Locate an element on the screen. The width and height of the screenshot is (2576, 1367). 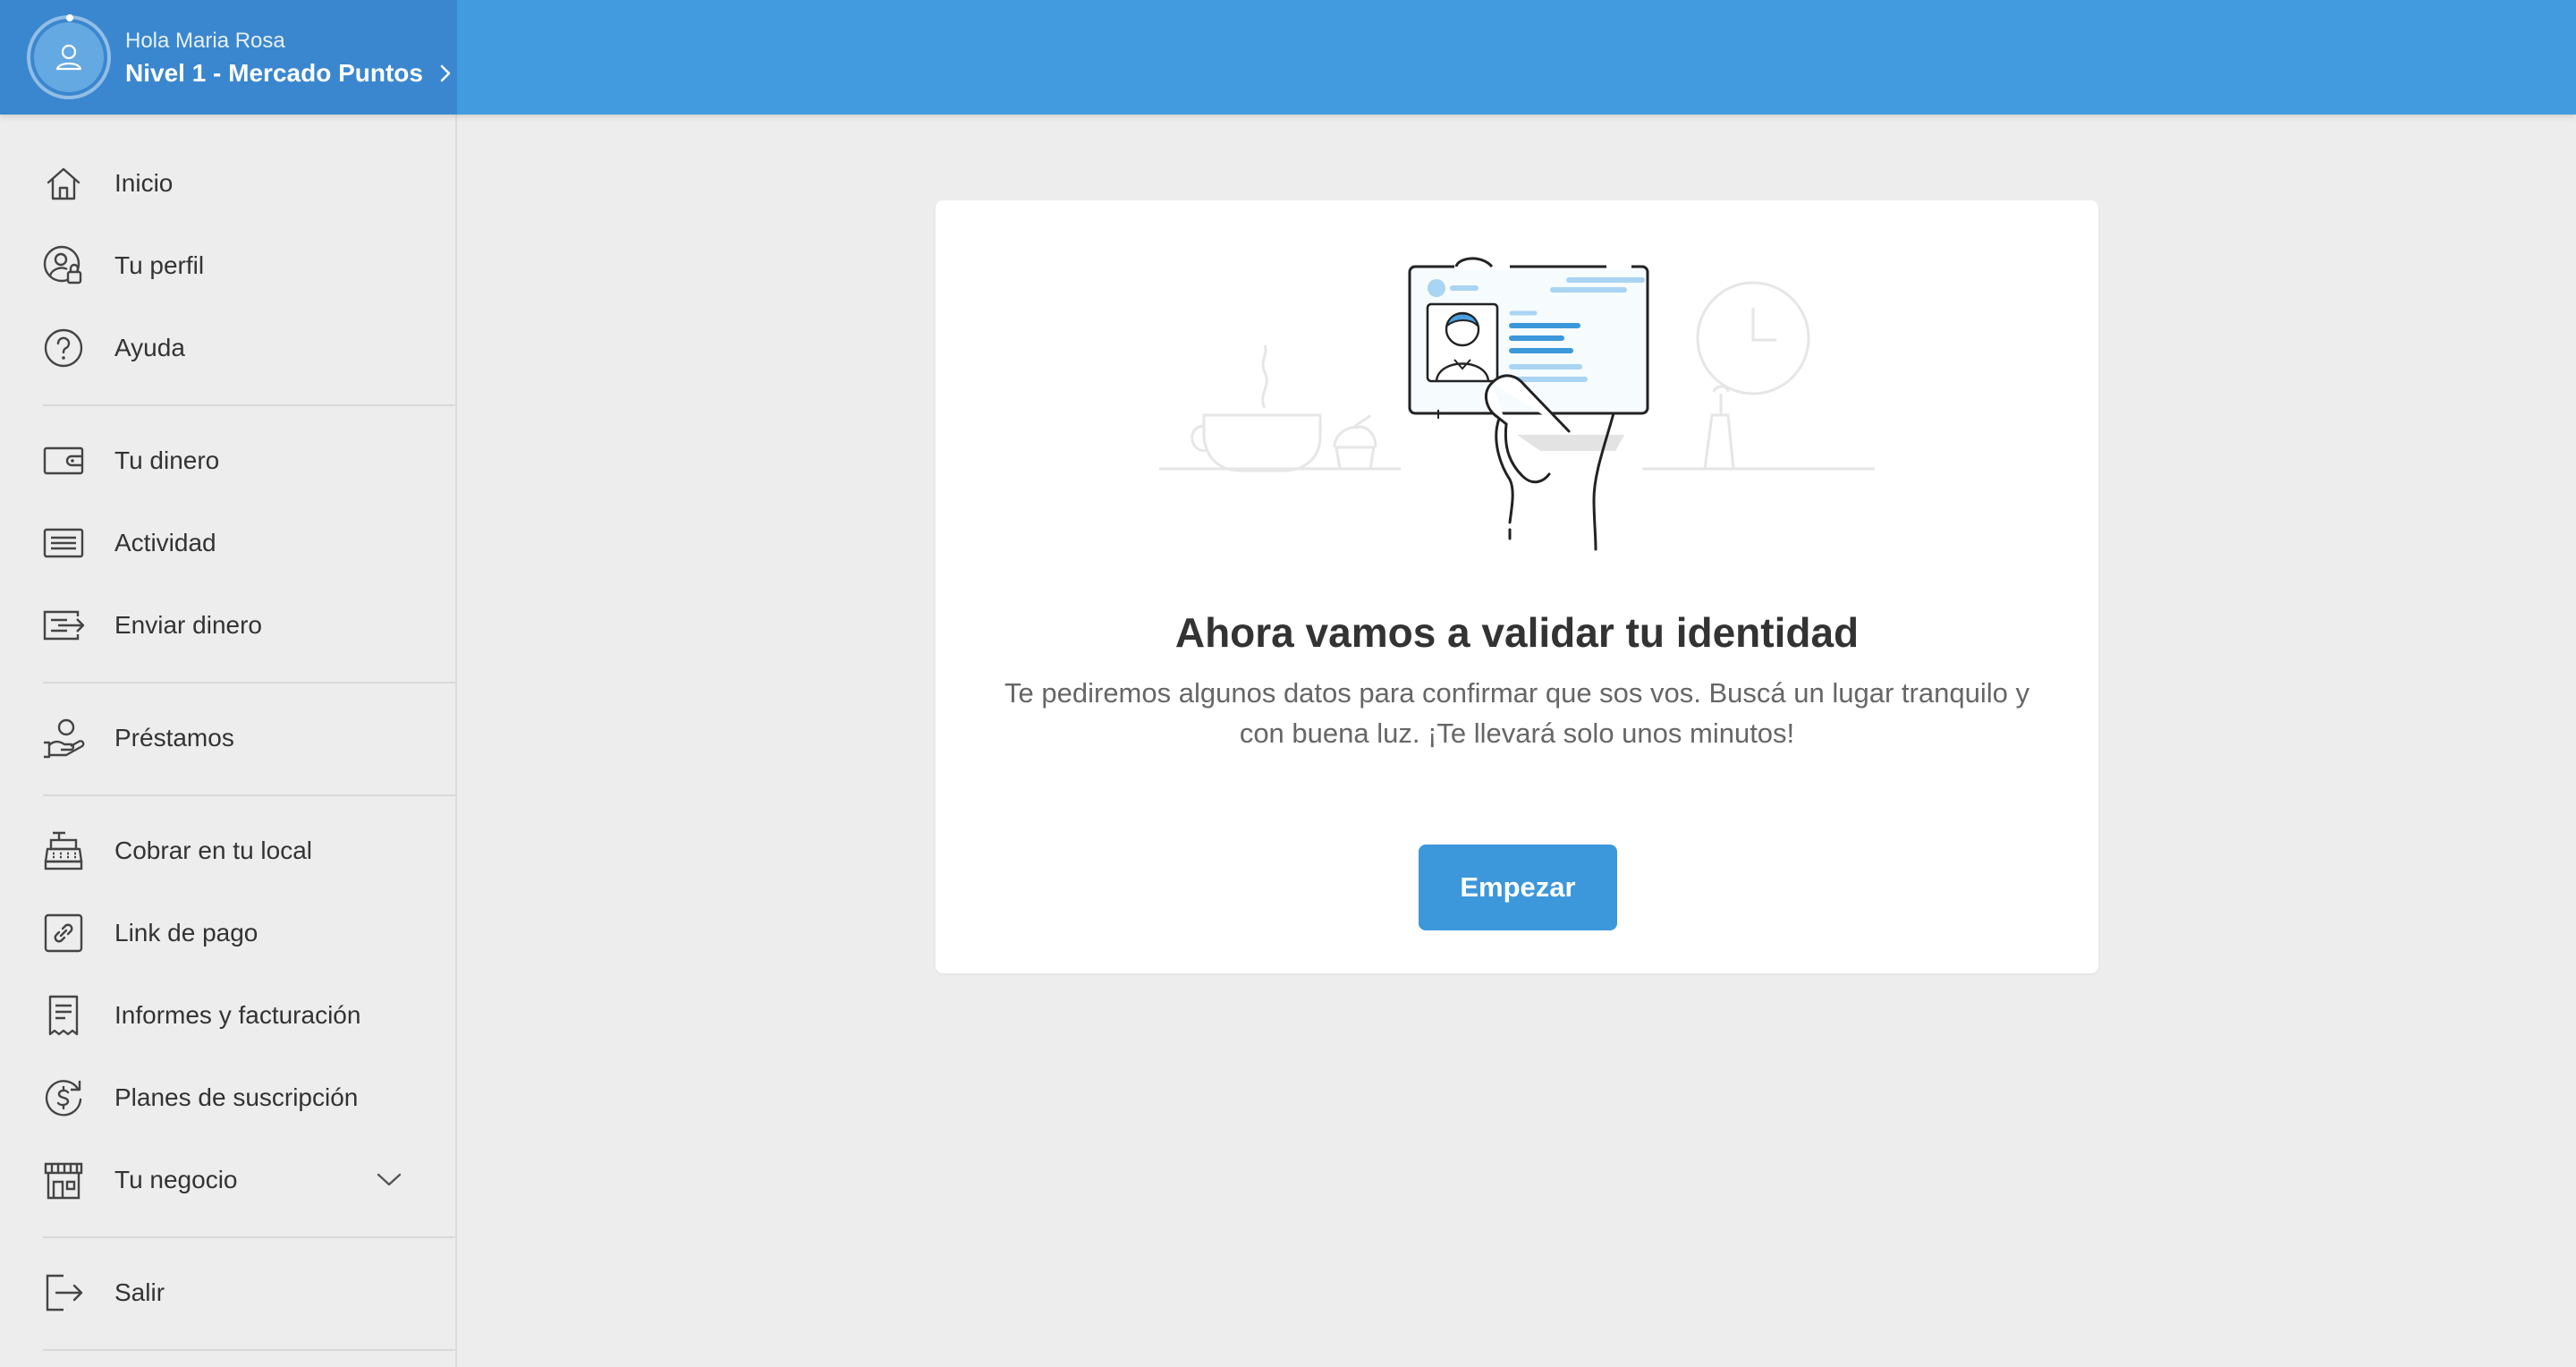
payment-link-icon is located at coordinates (63, 933).